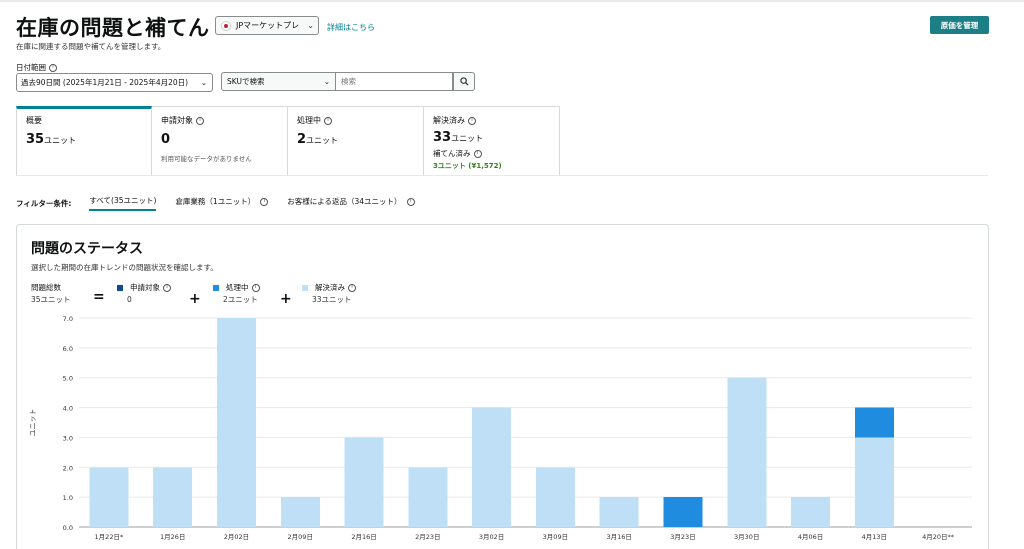  Describe the element at coordinates (452, 153) in the screenshot. I see `reimbursed-label: 補てん済み` at that location.